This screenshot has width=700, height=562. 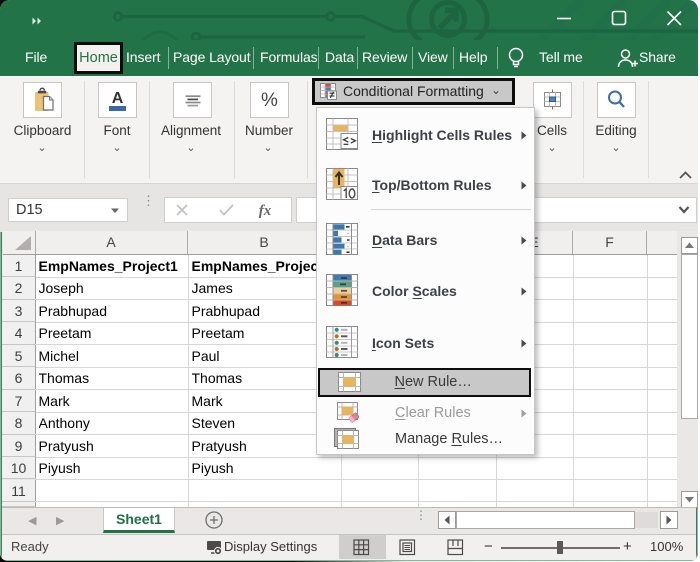 I want to click on svg-text: fx, so click(x=265, y=211).